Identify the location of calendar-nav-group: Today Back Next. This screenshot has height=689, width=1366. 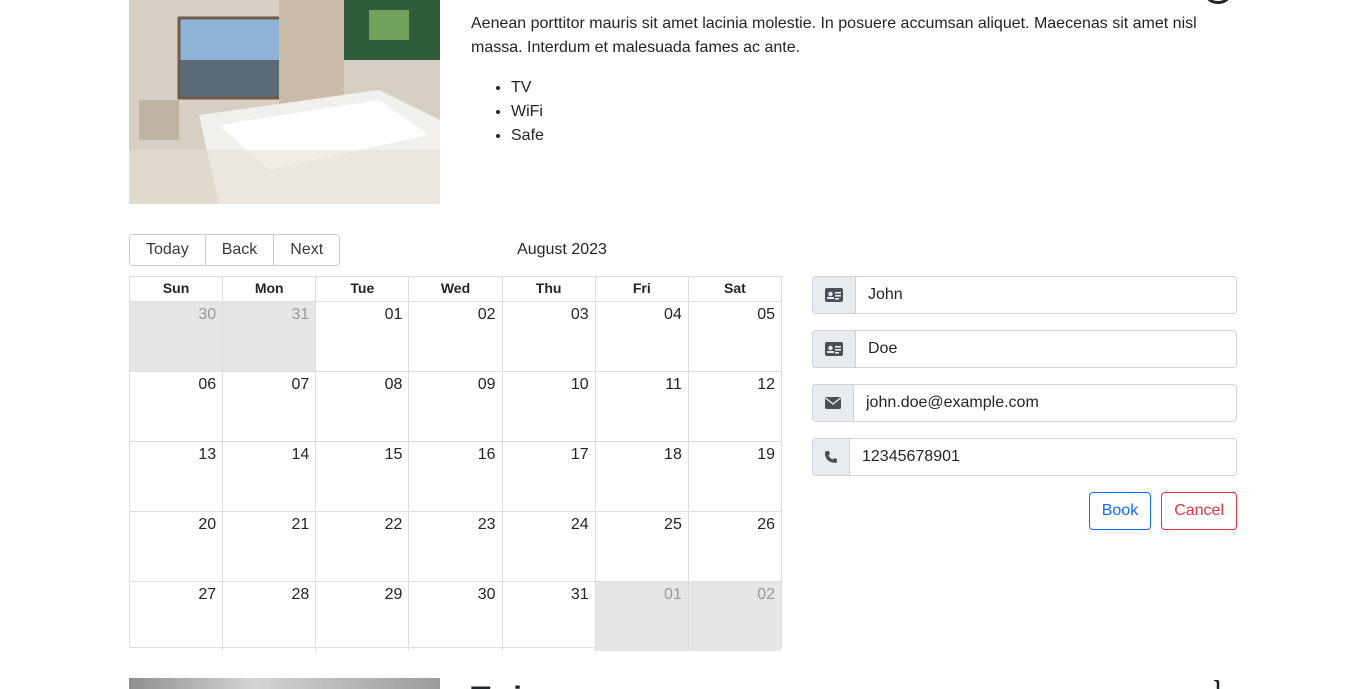
(235, 250).